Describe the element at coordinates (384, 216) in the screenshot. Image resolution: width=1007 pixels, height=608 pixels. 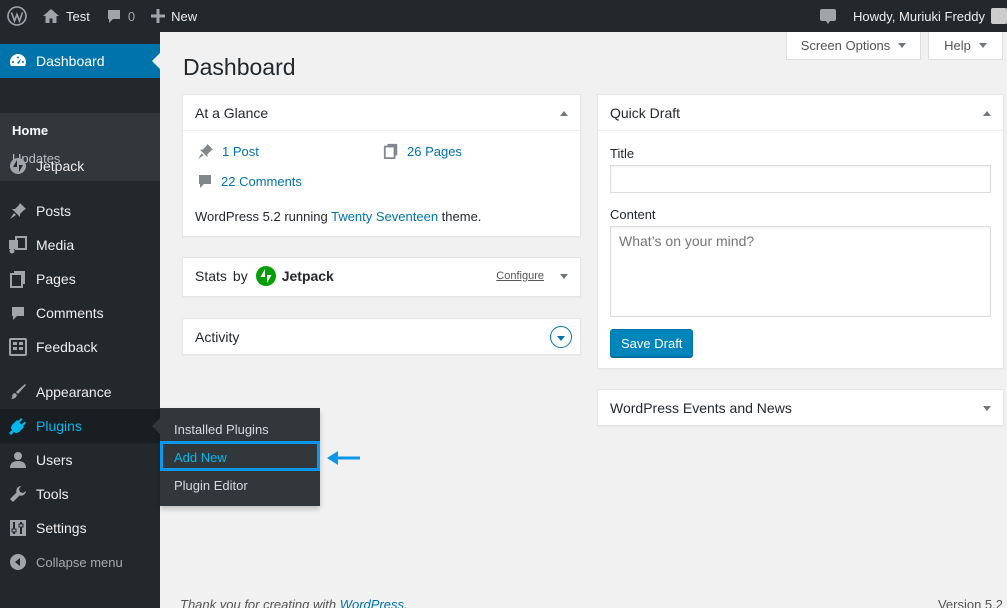
I see `theme-link: Twenty Seventeen` at that location.